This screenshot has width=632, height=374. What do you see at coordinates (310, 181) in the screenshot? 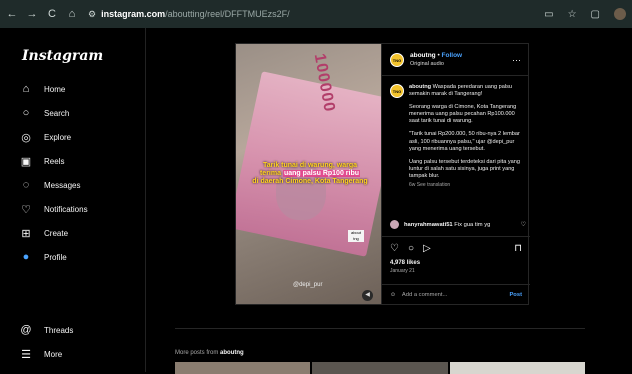
I see `overlay-line: di daerah Cimone, Kota Tangerang` at bounding box center [310, 181].